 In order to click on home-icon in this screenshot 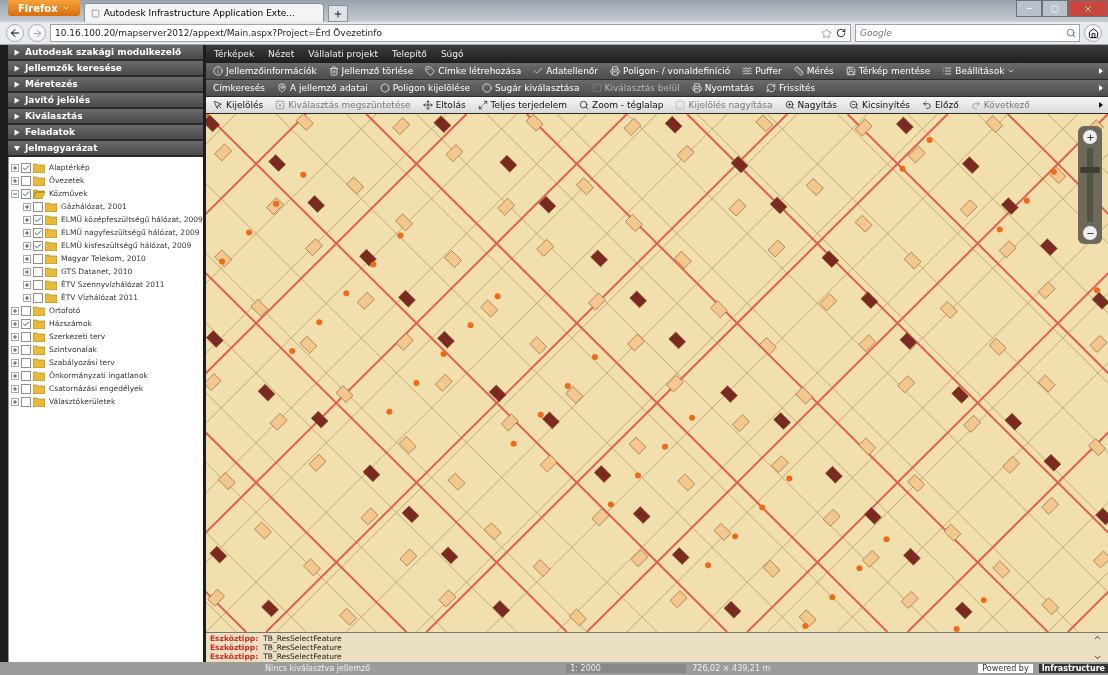, I will do `click(1093, 33)`.